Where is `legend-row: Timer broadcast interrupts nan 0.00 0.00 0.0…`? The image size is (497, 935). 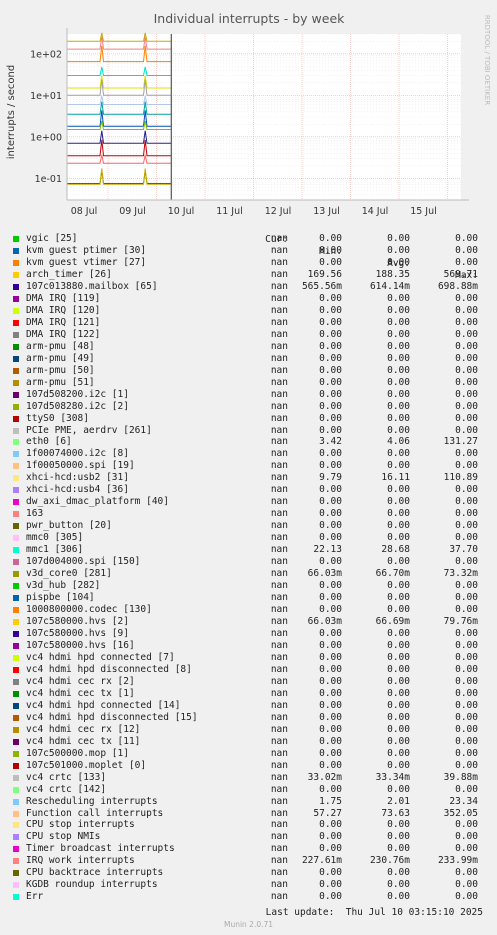
legend-row: Timer broadcast interrupts nan 0.00 0.00 0.0… is located at coordinates (252, 849).